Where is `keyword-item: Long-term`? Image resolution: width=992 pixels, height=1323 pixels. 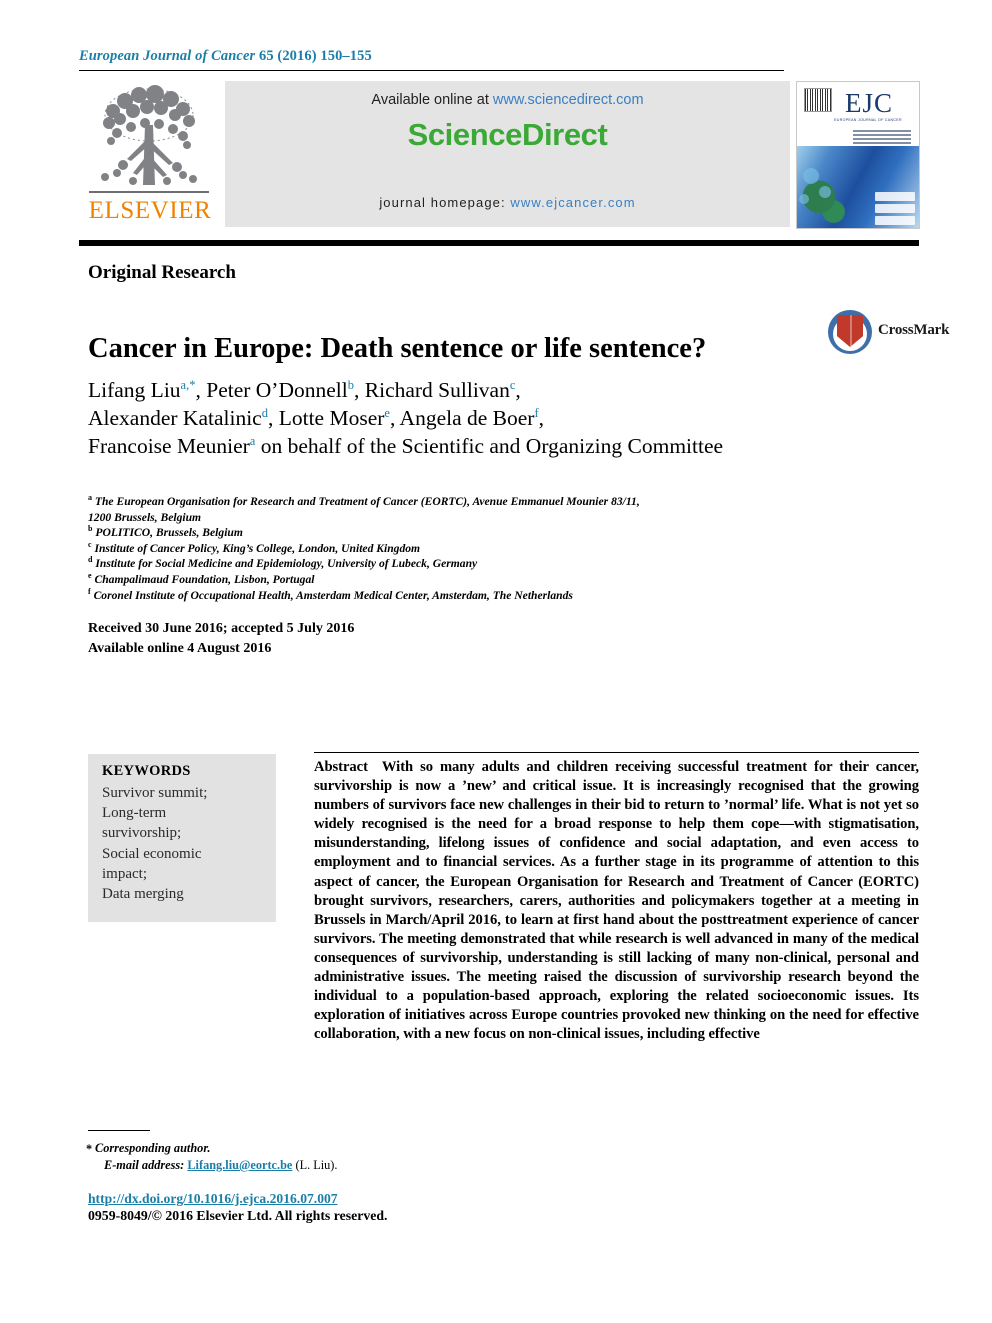
keyword-item: Long-term is located at coordinates (134, 813).